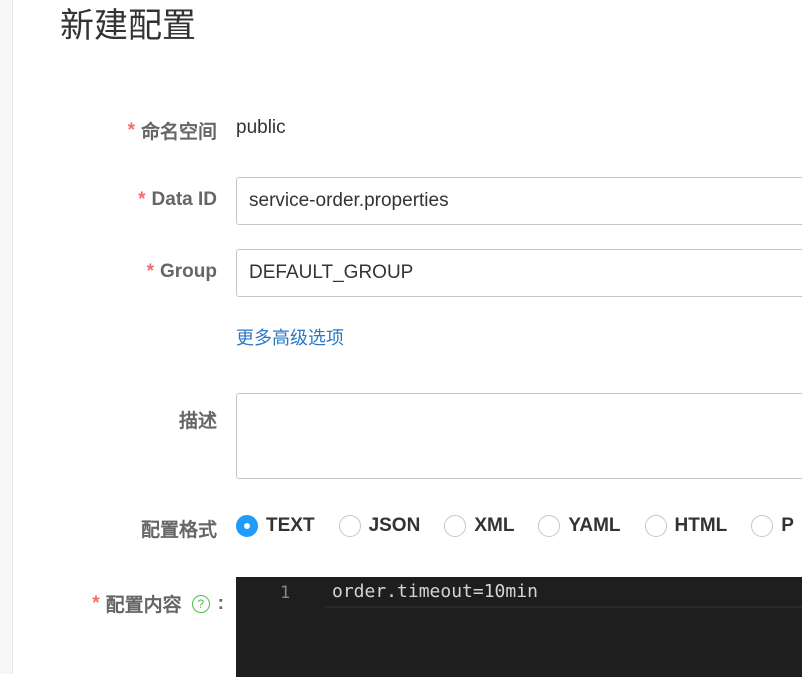  What do you see at coordinates (519, 201) in the screenshot?
I see `data-id-input: service-order.properties` at bounding box center [519, 201].